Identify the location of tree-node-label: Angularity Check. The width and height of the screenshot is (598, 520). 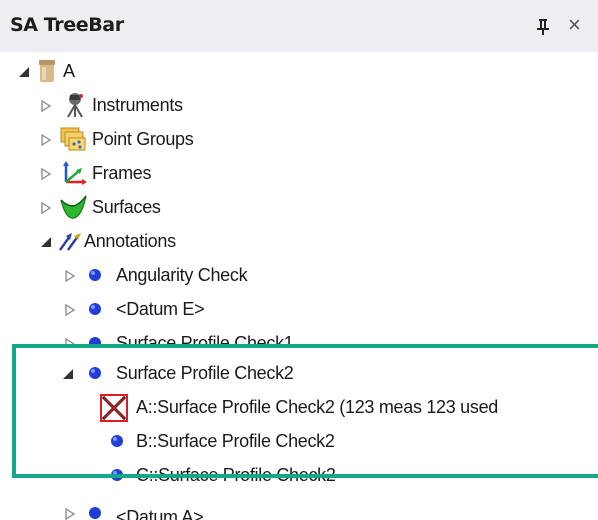
(182, 275).